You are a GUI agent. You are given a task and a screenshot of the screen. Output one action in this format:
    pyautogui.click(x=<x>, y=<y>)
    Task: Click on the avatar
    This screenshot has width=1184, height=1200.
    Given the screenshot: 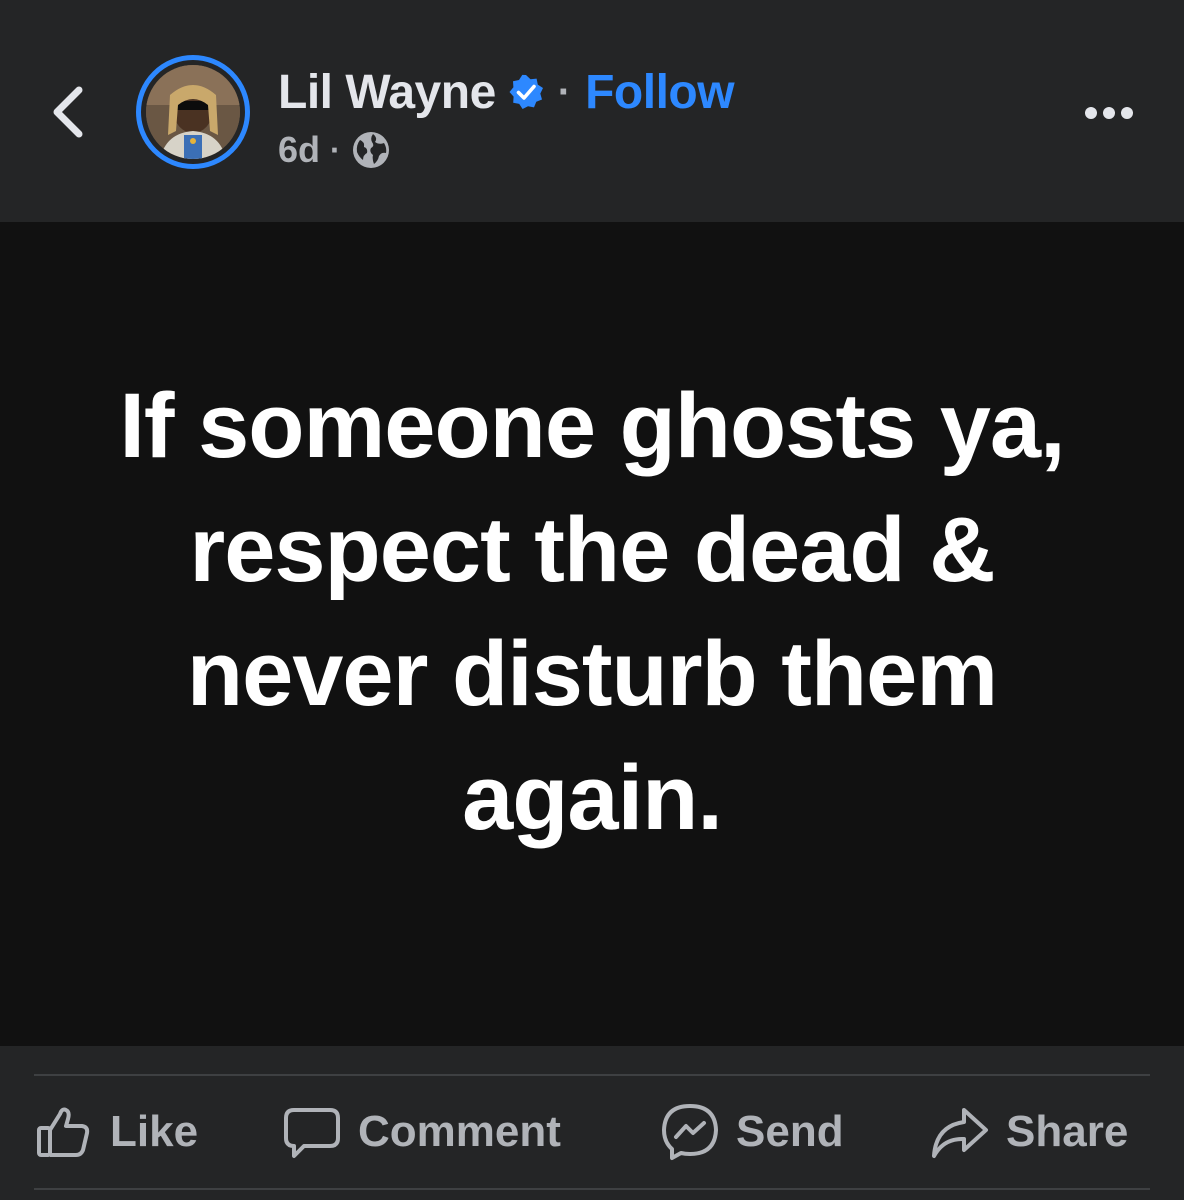 What is the action you would take?
    pyautogui.click(x=193, y=112)
    